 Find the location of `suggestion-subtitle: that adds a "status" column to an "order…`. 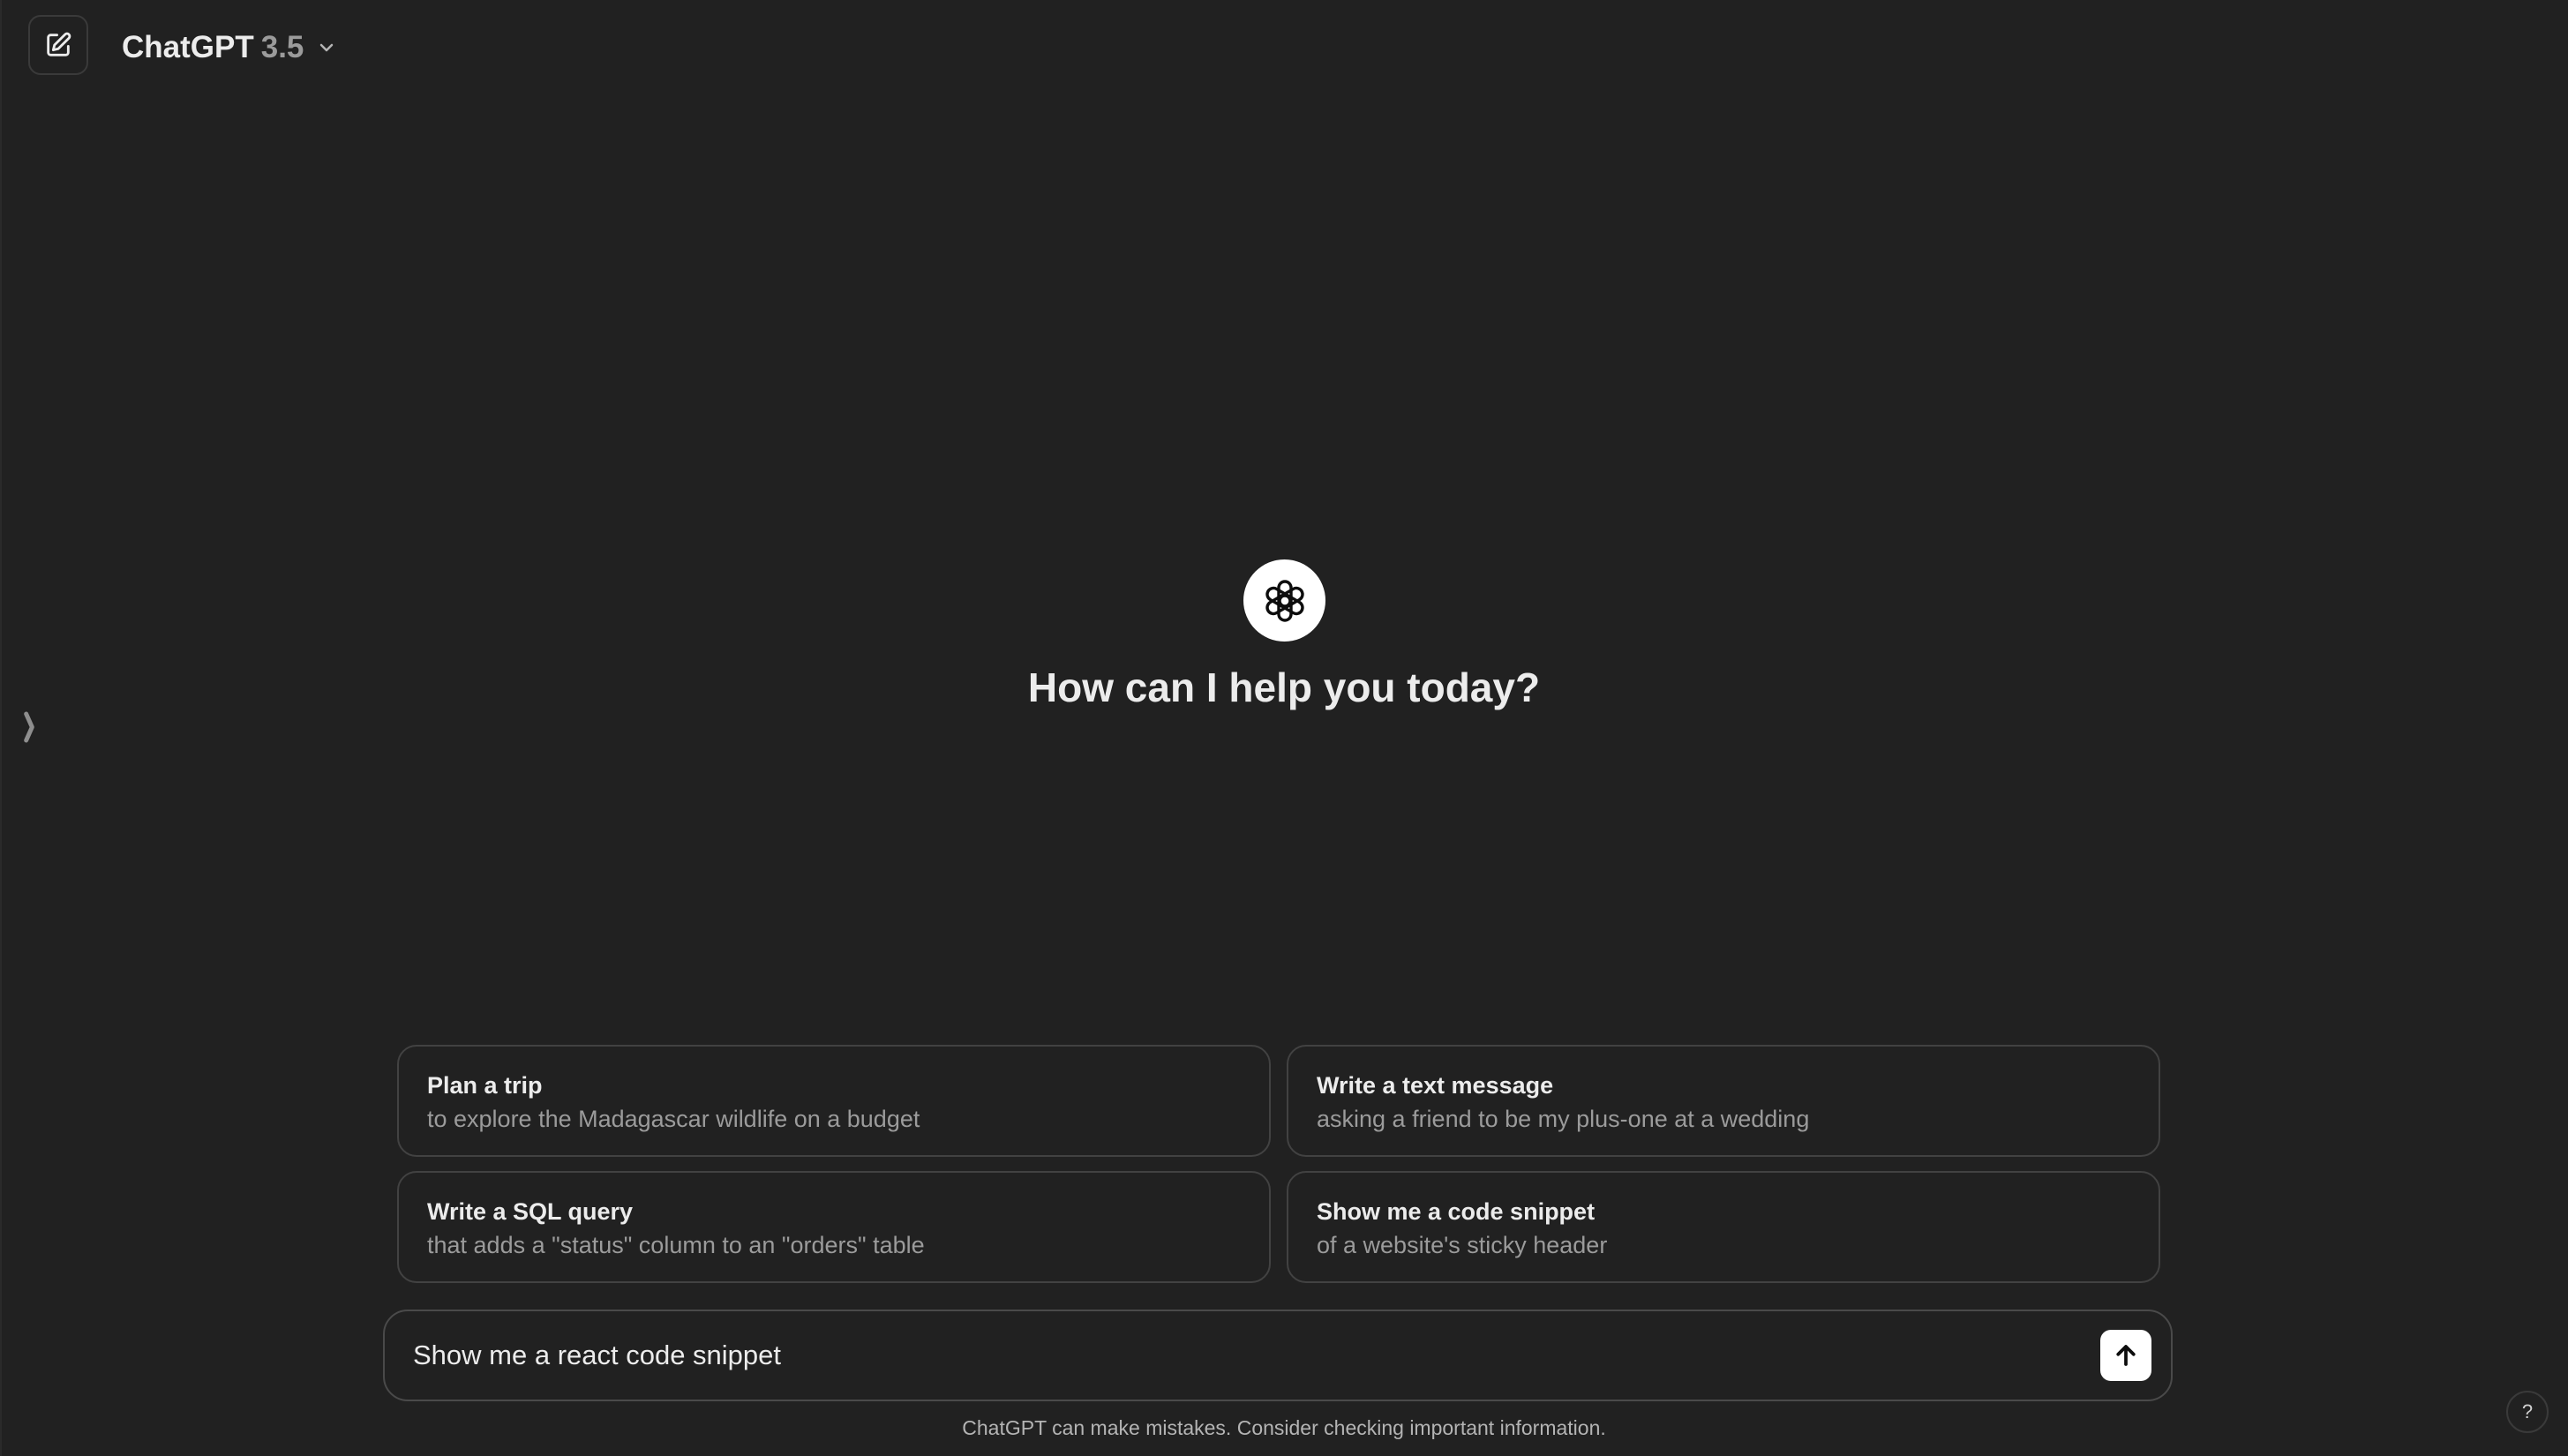

suggestion-subtitle: that adds a "status" column to an "order… is located at coordinates (676, 1245).